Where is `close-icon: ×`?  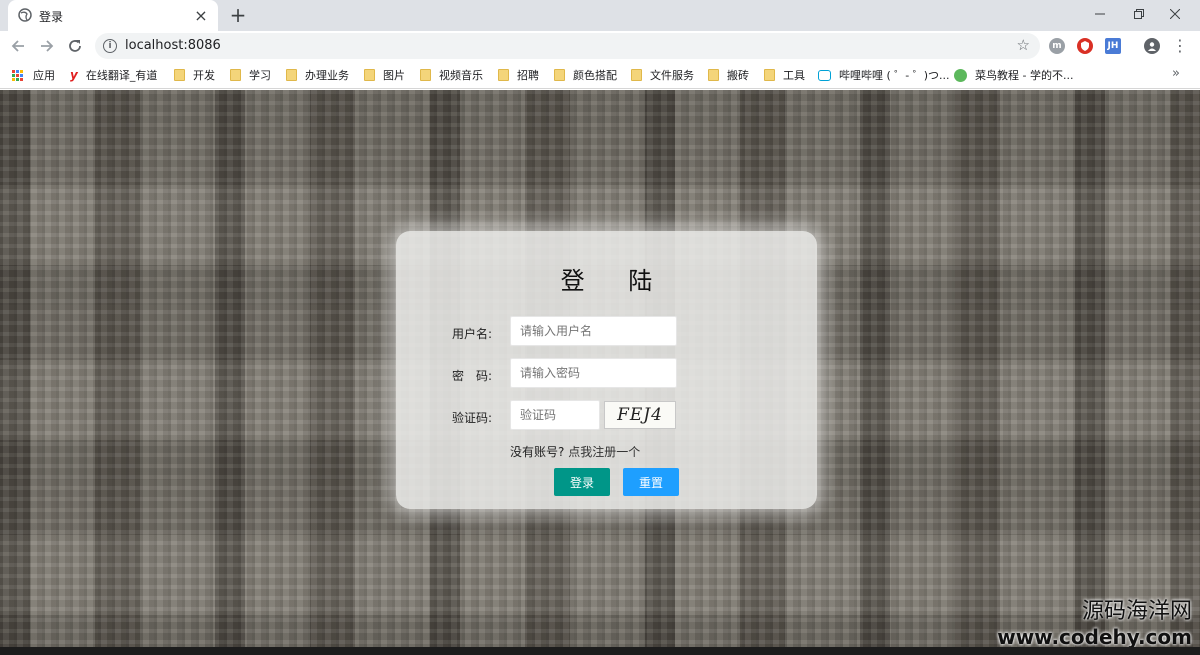 close-icon: × is located at coordinates (201, 15).